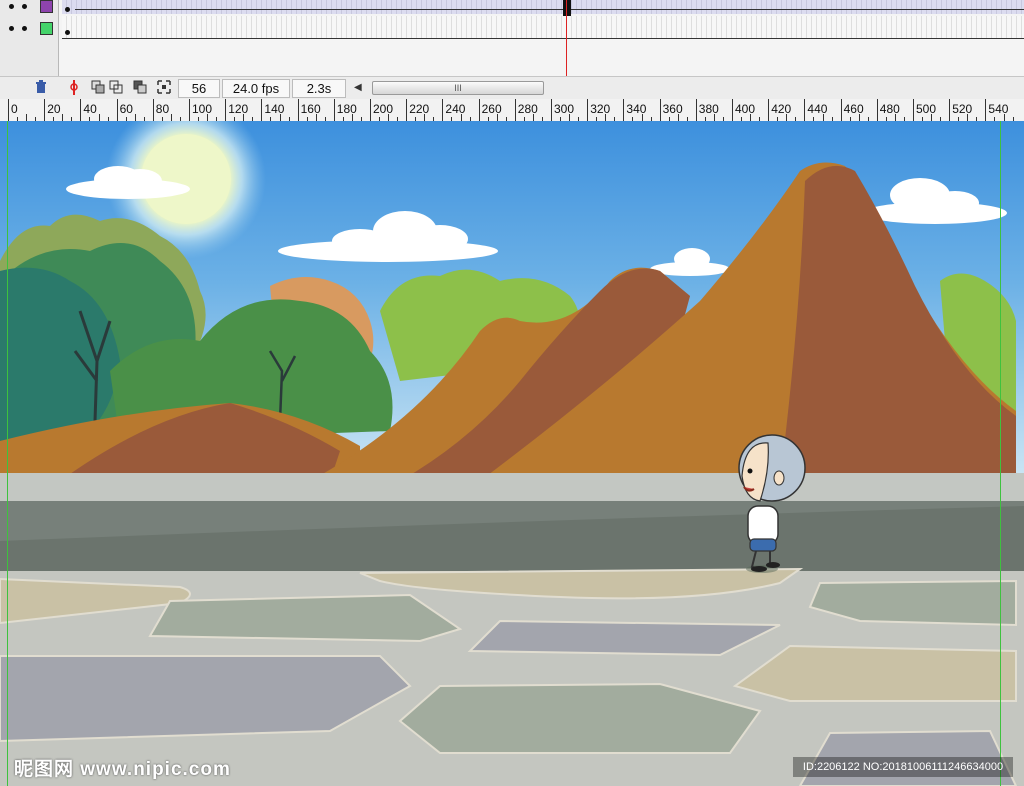  Describe the element at coordinates (998, 109) in the screenshot. I see `ruler-tick-label: 540` at that location.